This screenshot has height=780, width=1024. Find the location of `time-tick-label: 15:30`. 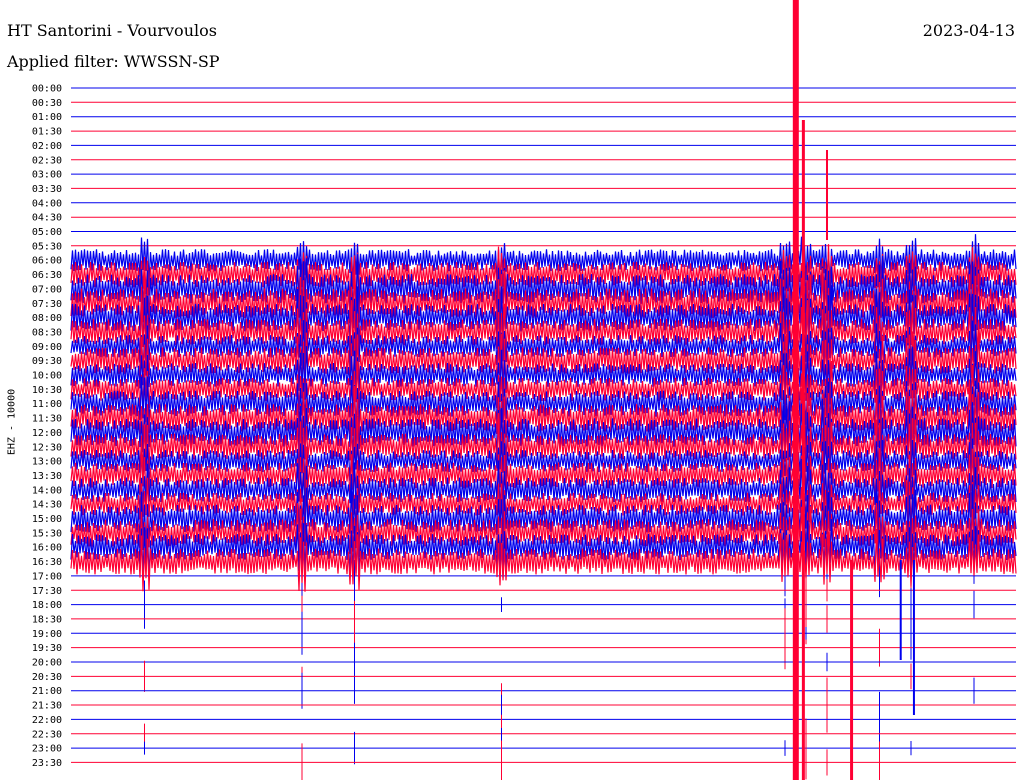

time-tick-label: 15:30 is located at coordinates (47, 533).